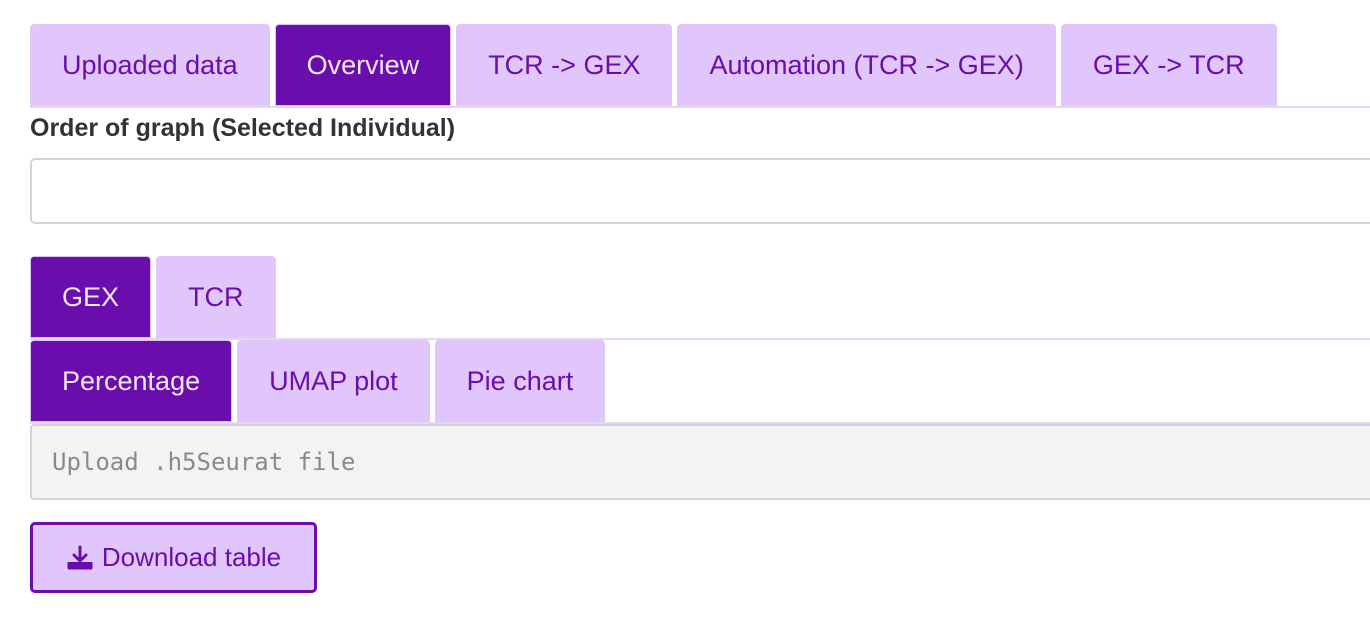 This screenshot has width=1370, height=626. Describe the element at coordinates (1168, 65) in the screenshot. I see `tab-gex-to-tcr: GEX -> TCR` at that location.